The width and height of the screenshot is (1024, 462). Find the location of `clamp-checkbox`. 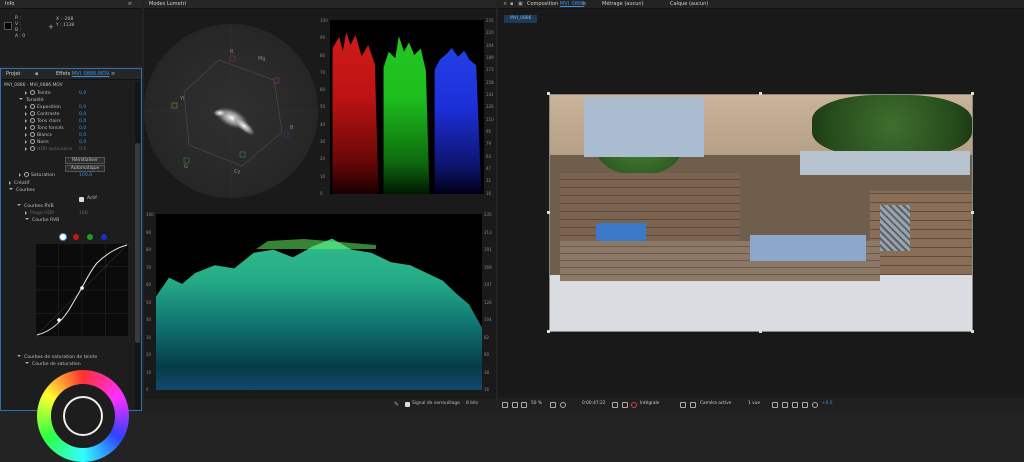

clamp-checkbox is located at coordinates (407, 404).